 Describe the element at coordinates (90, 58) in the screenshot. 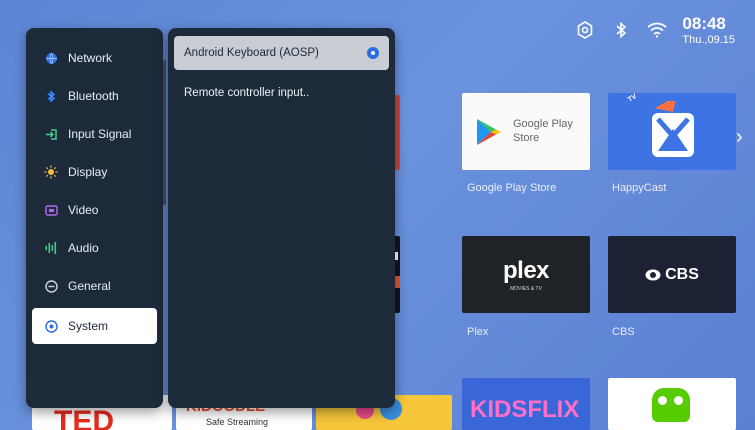

I see `menu-item-label: Network` at that location.